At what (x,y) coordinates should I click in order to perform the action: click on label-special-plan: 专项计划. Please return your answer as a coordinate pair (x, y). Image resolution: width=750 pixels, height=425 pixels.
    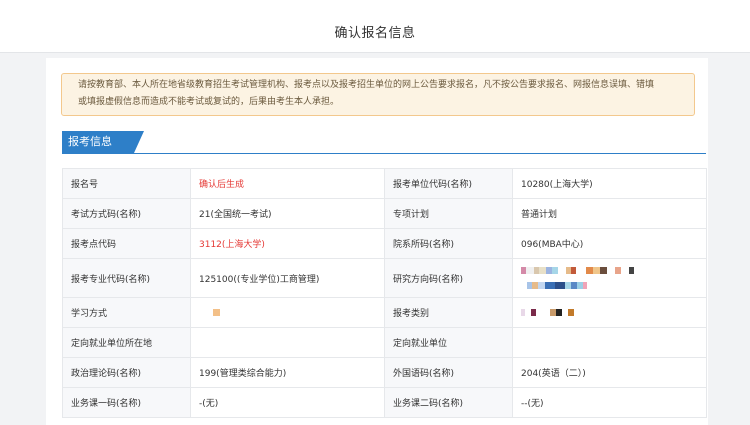
    Looking at the image, I should click on (448, 213).